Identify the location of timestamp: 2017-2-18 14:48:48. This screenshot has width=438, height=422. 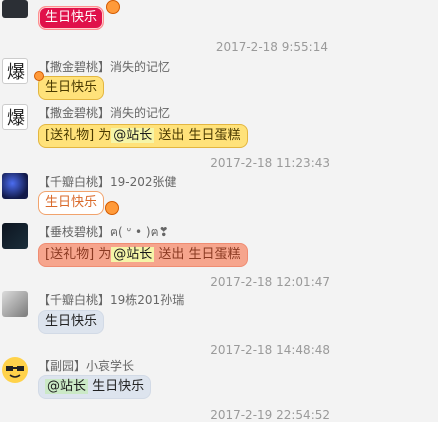
(270, 350).